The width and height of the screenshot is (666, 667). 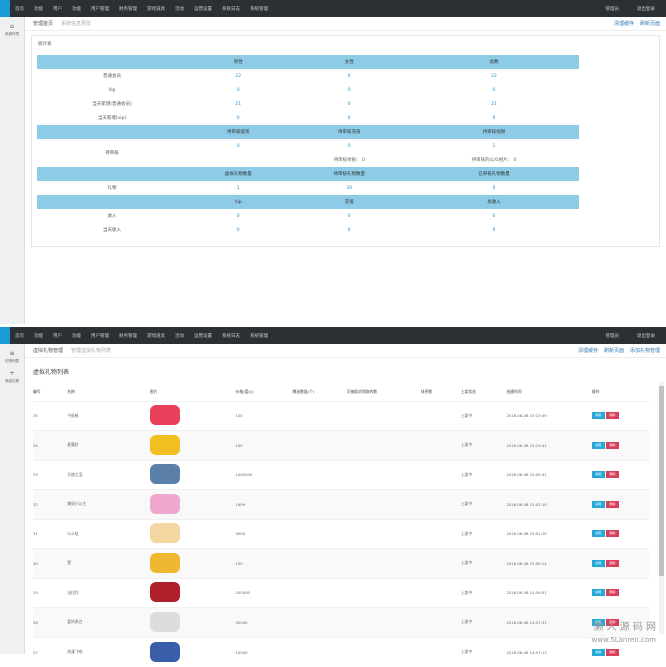 I want to click on table-cell: 30, so click(x=349, y=188).